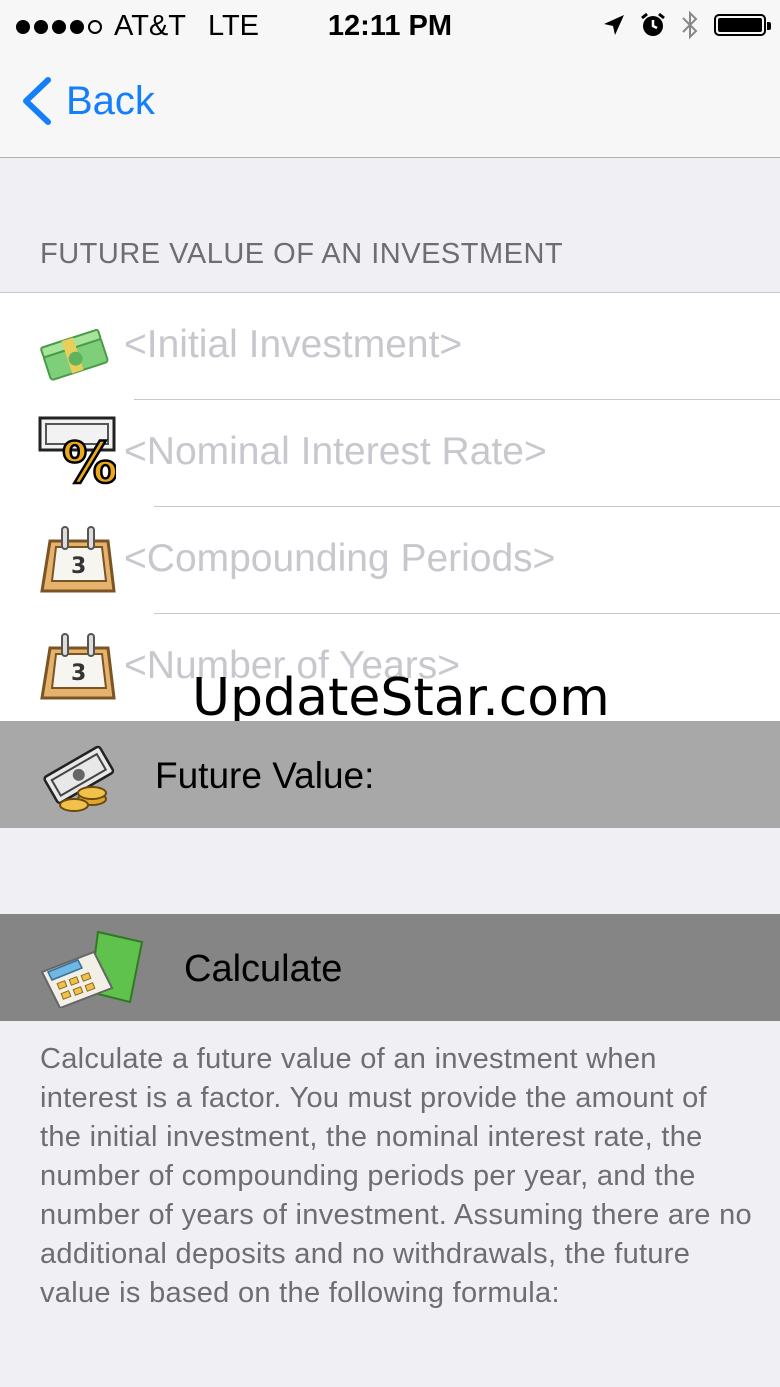  I want to click on compounding-periods-row: 3 <Compounding Periods>, so click(390, 560).